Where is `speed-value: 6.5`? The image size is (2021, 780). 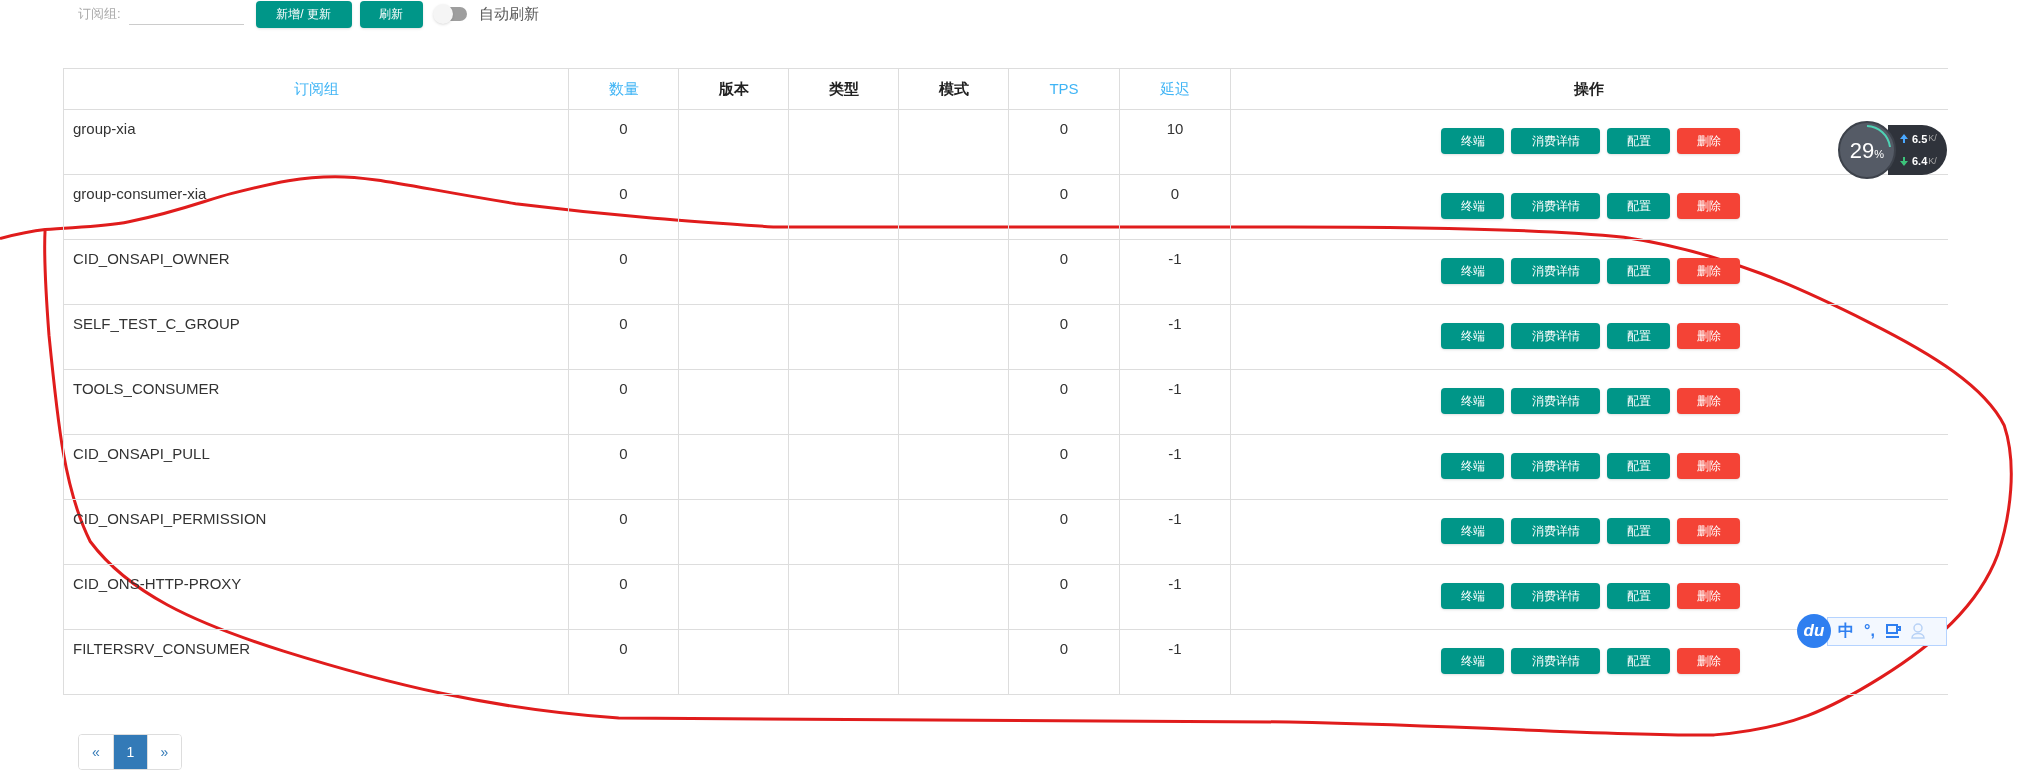 speed-value: 6.5 is located at coordinates (1920, 139).